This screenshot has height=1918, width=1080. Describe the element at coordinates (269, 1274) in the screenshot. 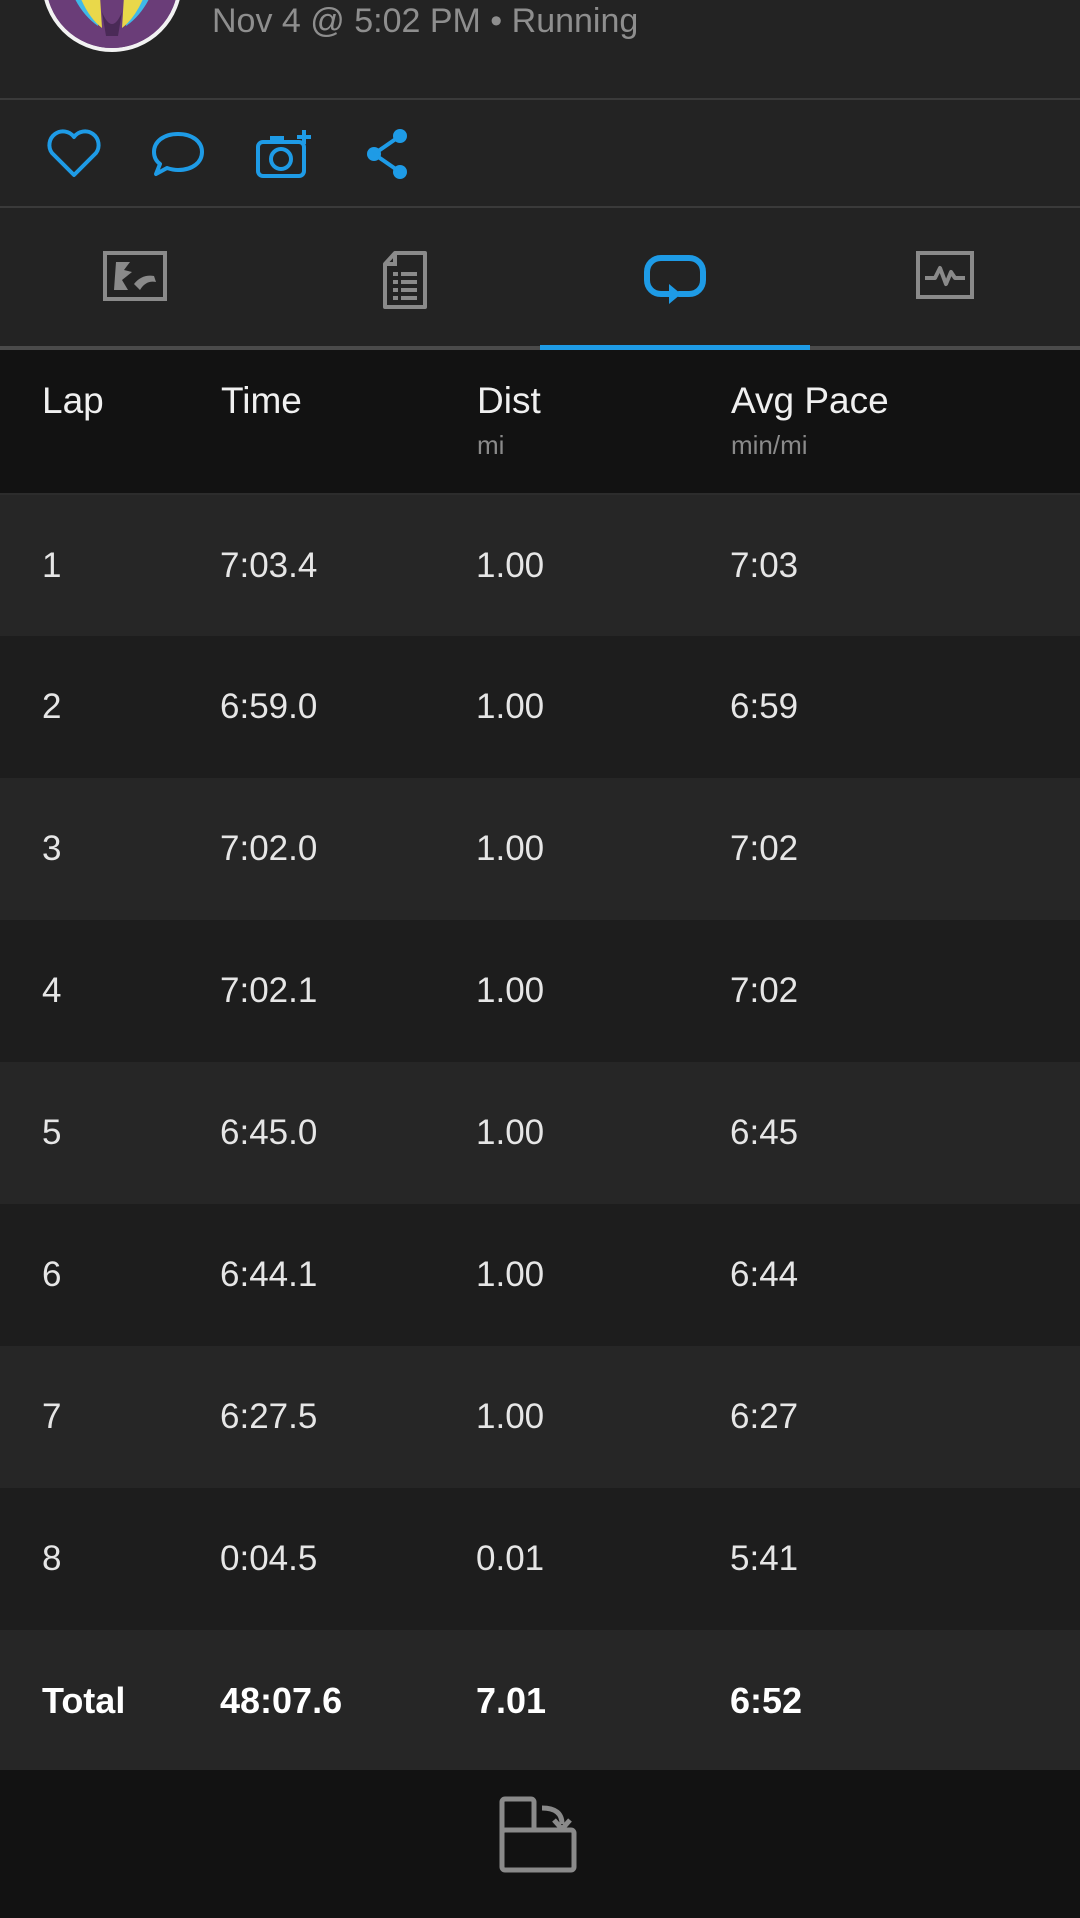

I see `lap-time: 6:44.1` at that location.